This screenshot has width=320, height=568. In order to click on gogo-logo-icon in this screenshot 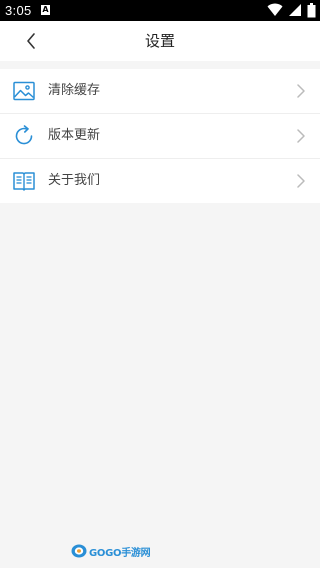, I will do `click(79, 551)`.